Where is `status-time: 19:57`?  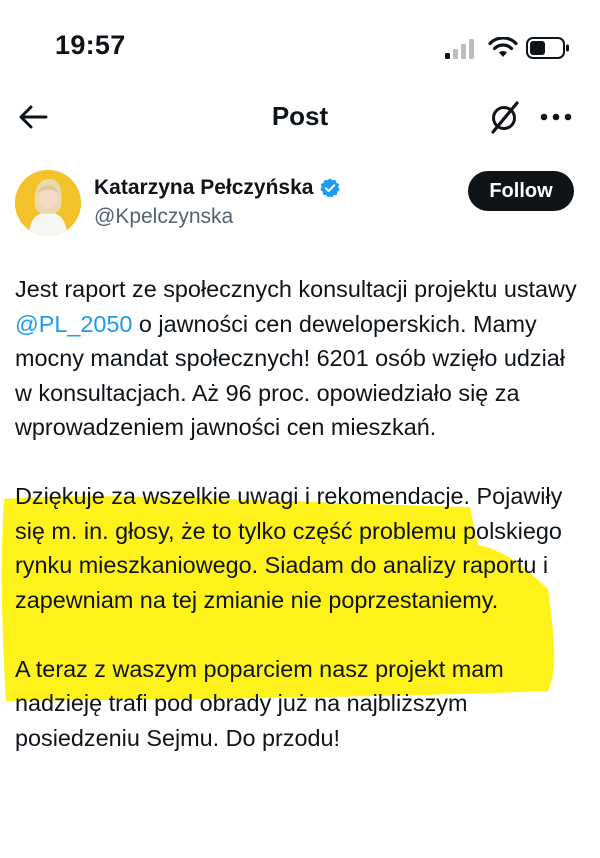
status-time: 19:57 is located at coordinates (90, 45).